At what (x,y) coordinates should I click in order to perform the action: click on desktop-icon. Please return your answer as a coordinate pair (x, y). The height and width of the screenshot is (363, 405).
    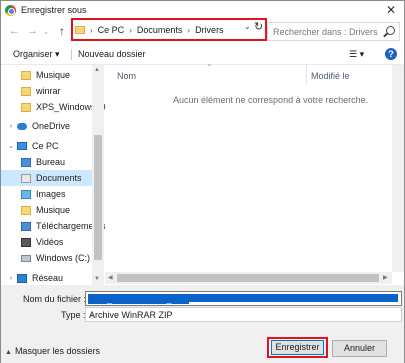
    Looking at the image, I should click on (26, 162).